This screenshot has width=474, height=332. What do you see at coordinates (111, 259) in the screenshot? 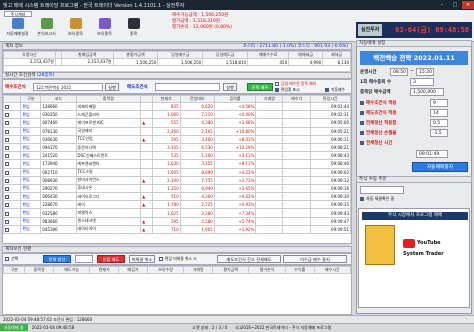
I see `partial-sell-button: 분할 매도` at bounding box center [111, 259].